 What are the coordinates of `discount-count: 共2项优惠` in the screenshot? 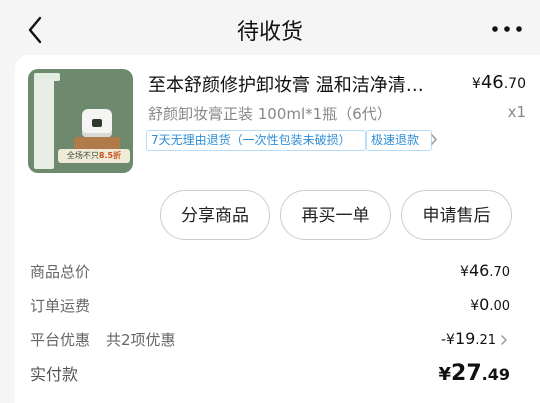 It's located at (141, 340).